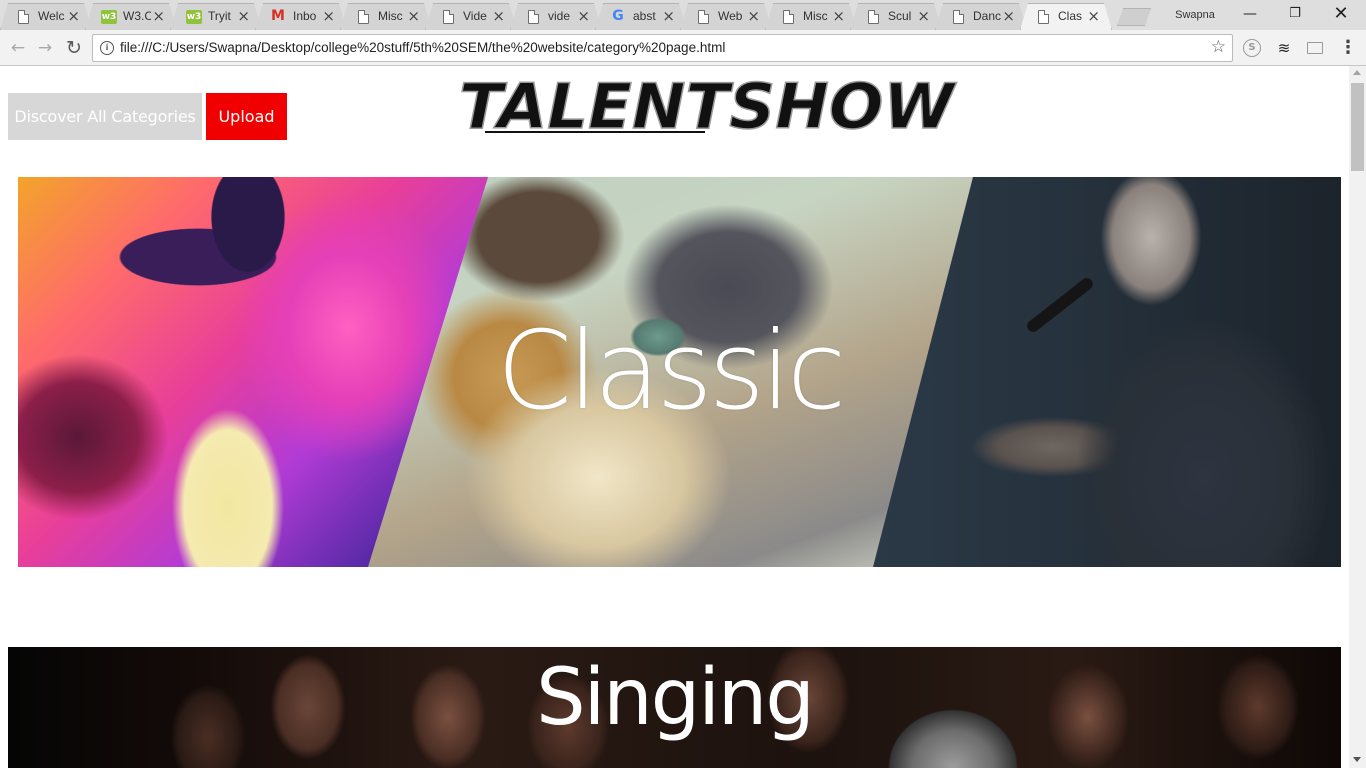 This screenshot has width=1366, height=768. What do you see at coordinates (475, 16) in the screenshot?
I see `tab-title: Vide` at bounding box center [475, 16].